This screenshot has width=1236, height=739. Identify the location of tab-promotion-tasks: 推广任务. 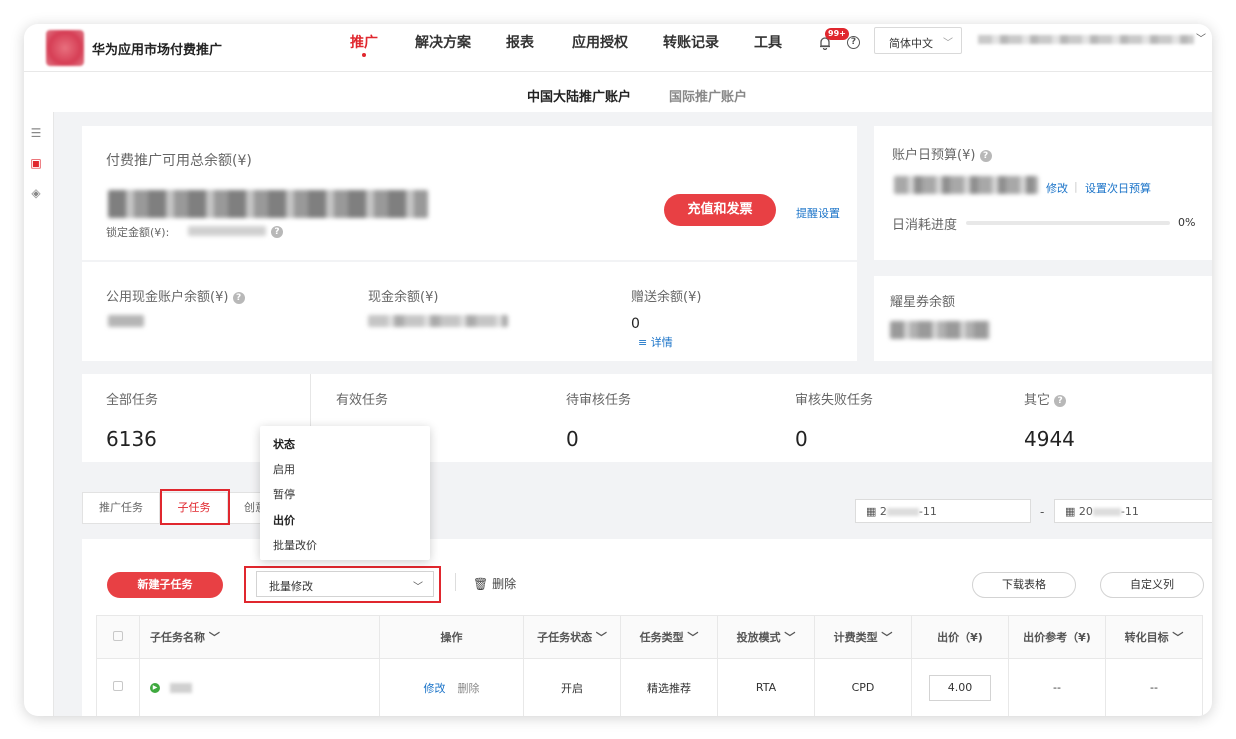
(121, 508).